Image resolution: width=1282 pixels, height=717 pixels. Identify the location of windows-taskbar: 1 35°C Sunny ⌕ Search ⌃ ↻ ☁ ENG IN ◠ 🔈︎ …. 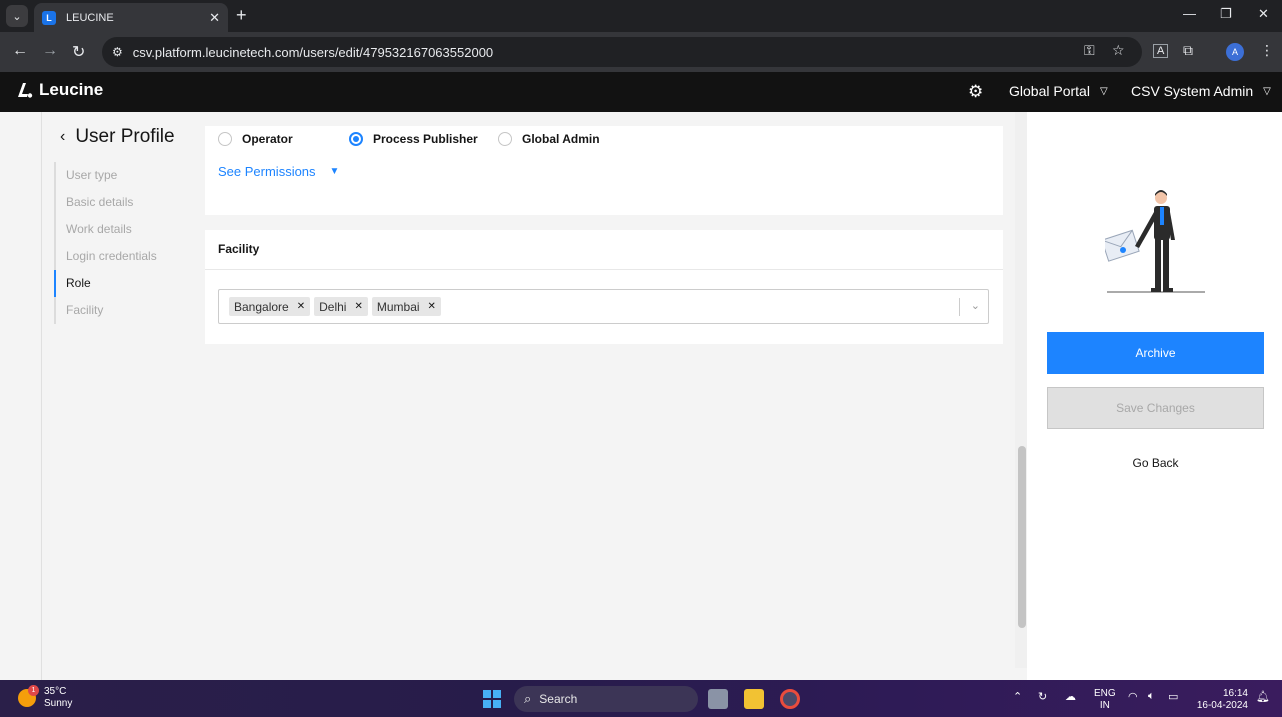
(641, 698).